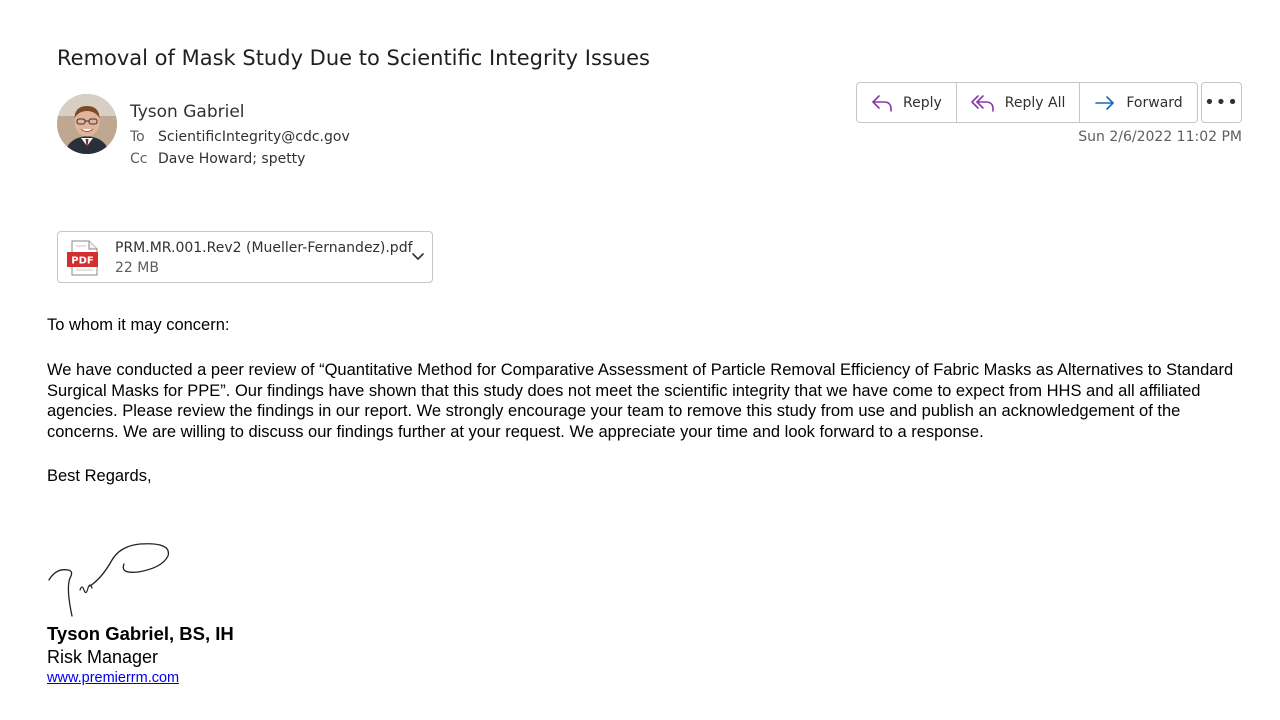  I want to click on website-link: www.premierrm.com, so click(113, 678).